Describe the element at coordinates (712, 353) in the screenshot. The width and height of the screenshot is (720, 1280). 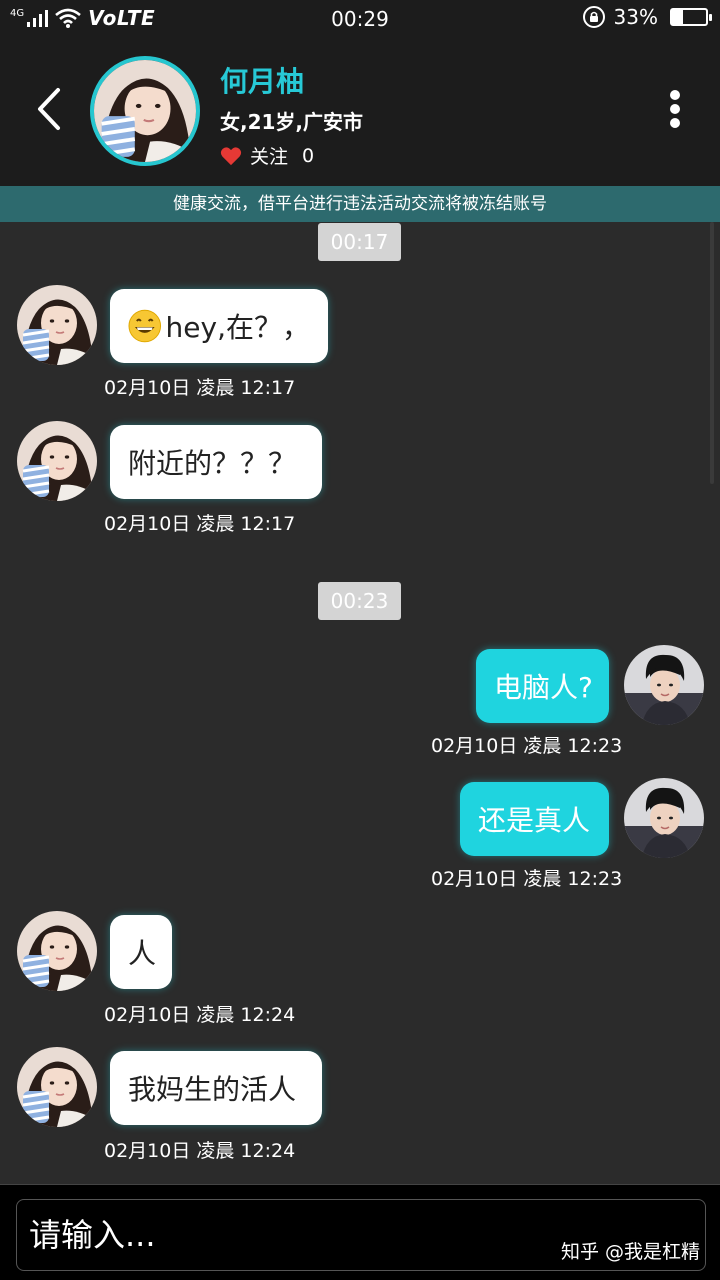
I see `scrollbar` at that location.